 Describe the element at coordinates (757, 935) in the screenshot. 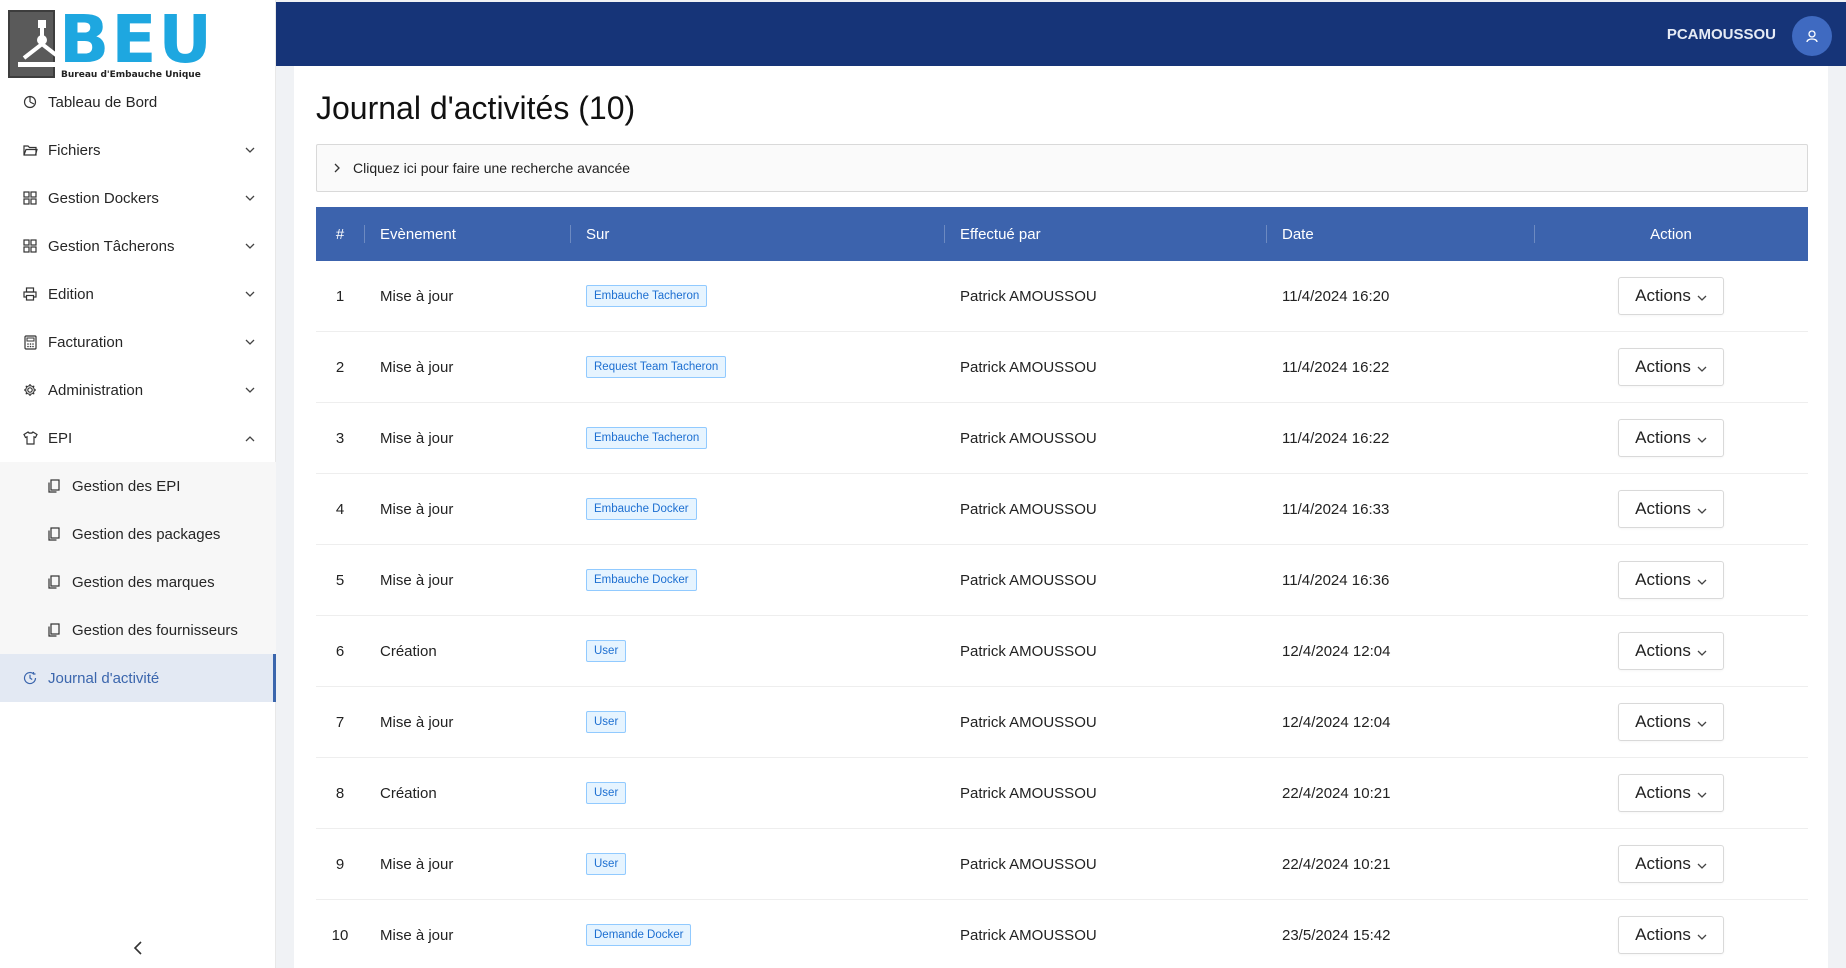

I see `cell-on: Demande Docker` at that location.